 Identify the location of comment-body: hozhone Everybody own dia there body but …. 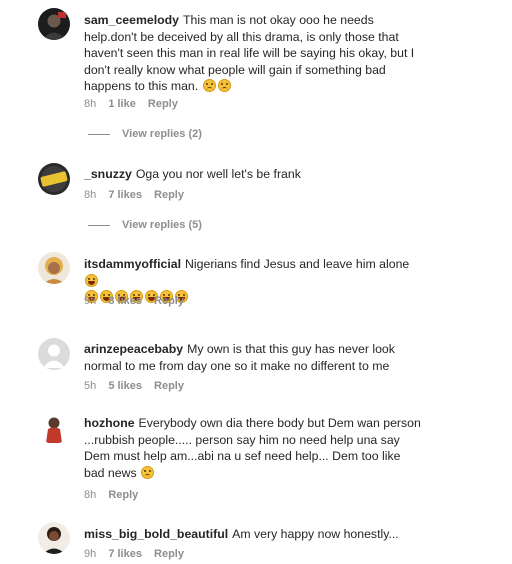
(254, 448).